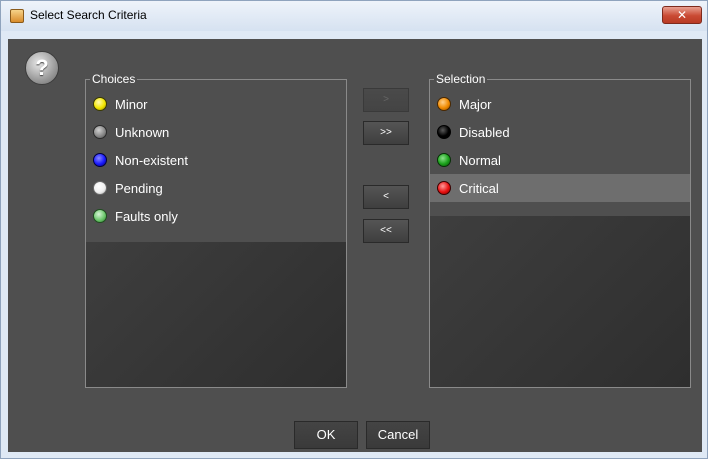  Describe the element at coordinates (151, 160) in the screenshot. I see `list-item-label: Non-existent` at that location.